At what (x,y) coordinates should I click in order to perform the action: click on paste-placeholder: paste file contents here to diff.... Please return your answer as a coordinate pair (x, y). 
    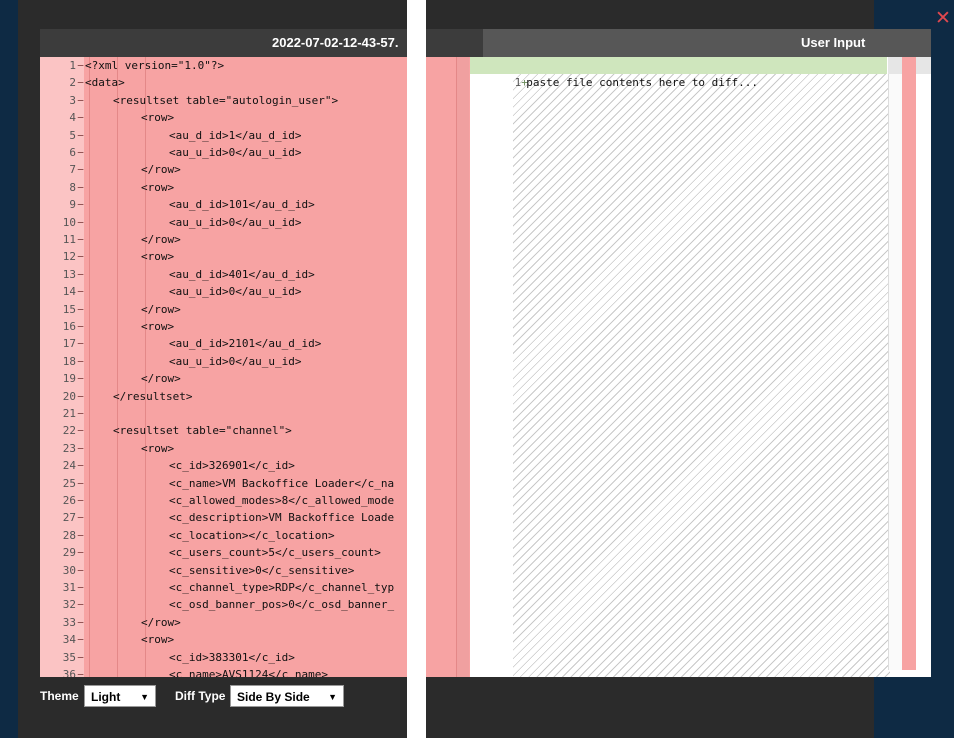
    Looking at the image, I should click on (642, 82).